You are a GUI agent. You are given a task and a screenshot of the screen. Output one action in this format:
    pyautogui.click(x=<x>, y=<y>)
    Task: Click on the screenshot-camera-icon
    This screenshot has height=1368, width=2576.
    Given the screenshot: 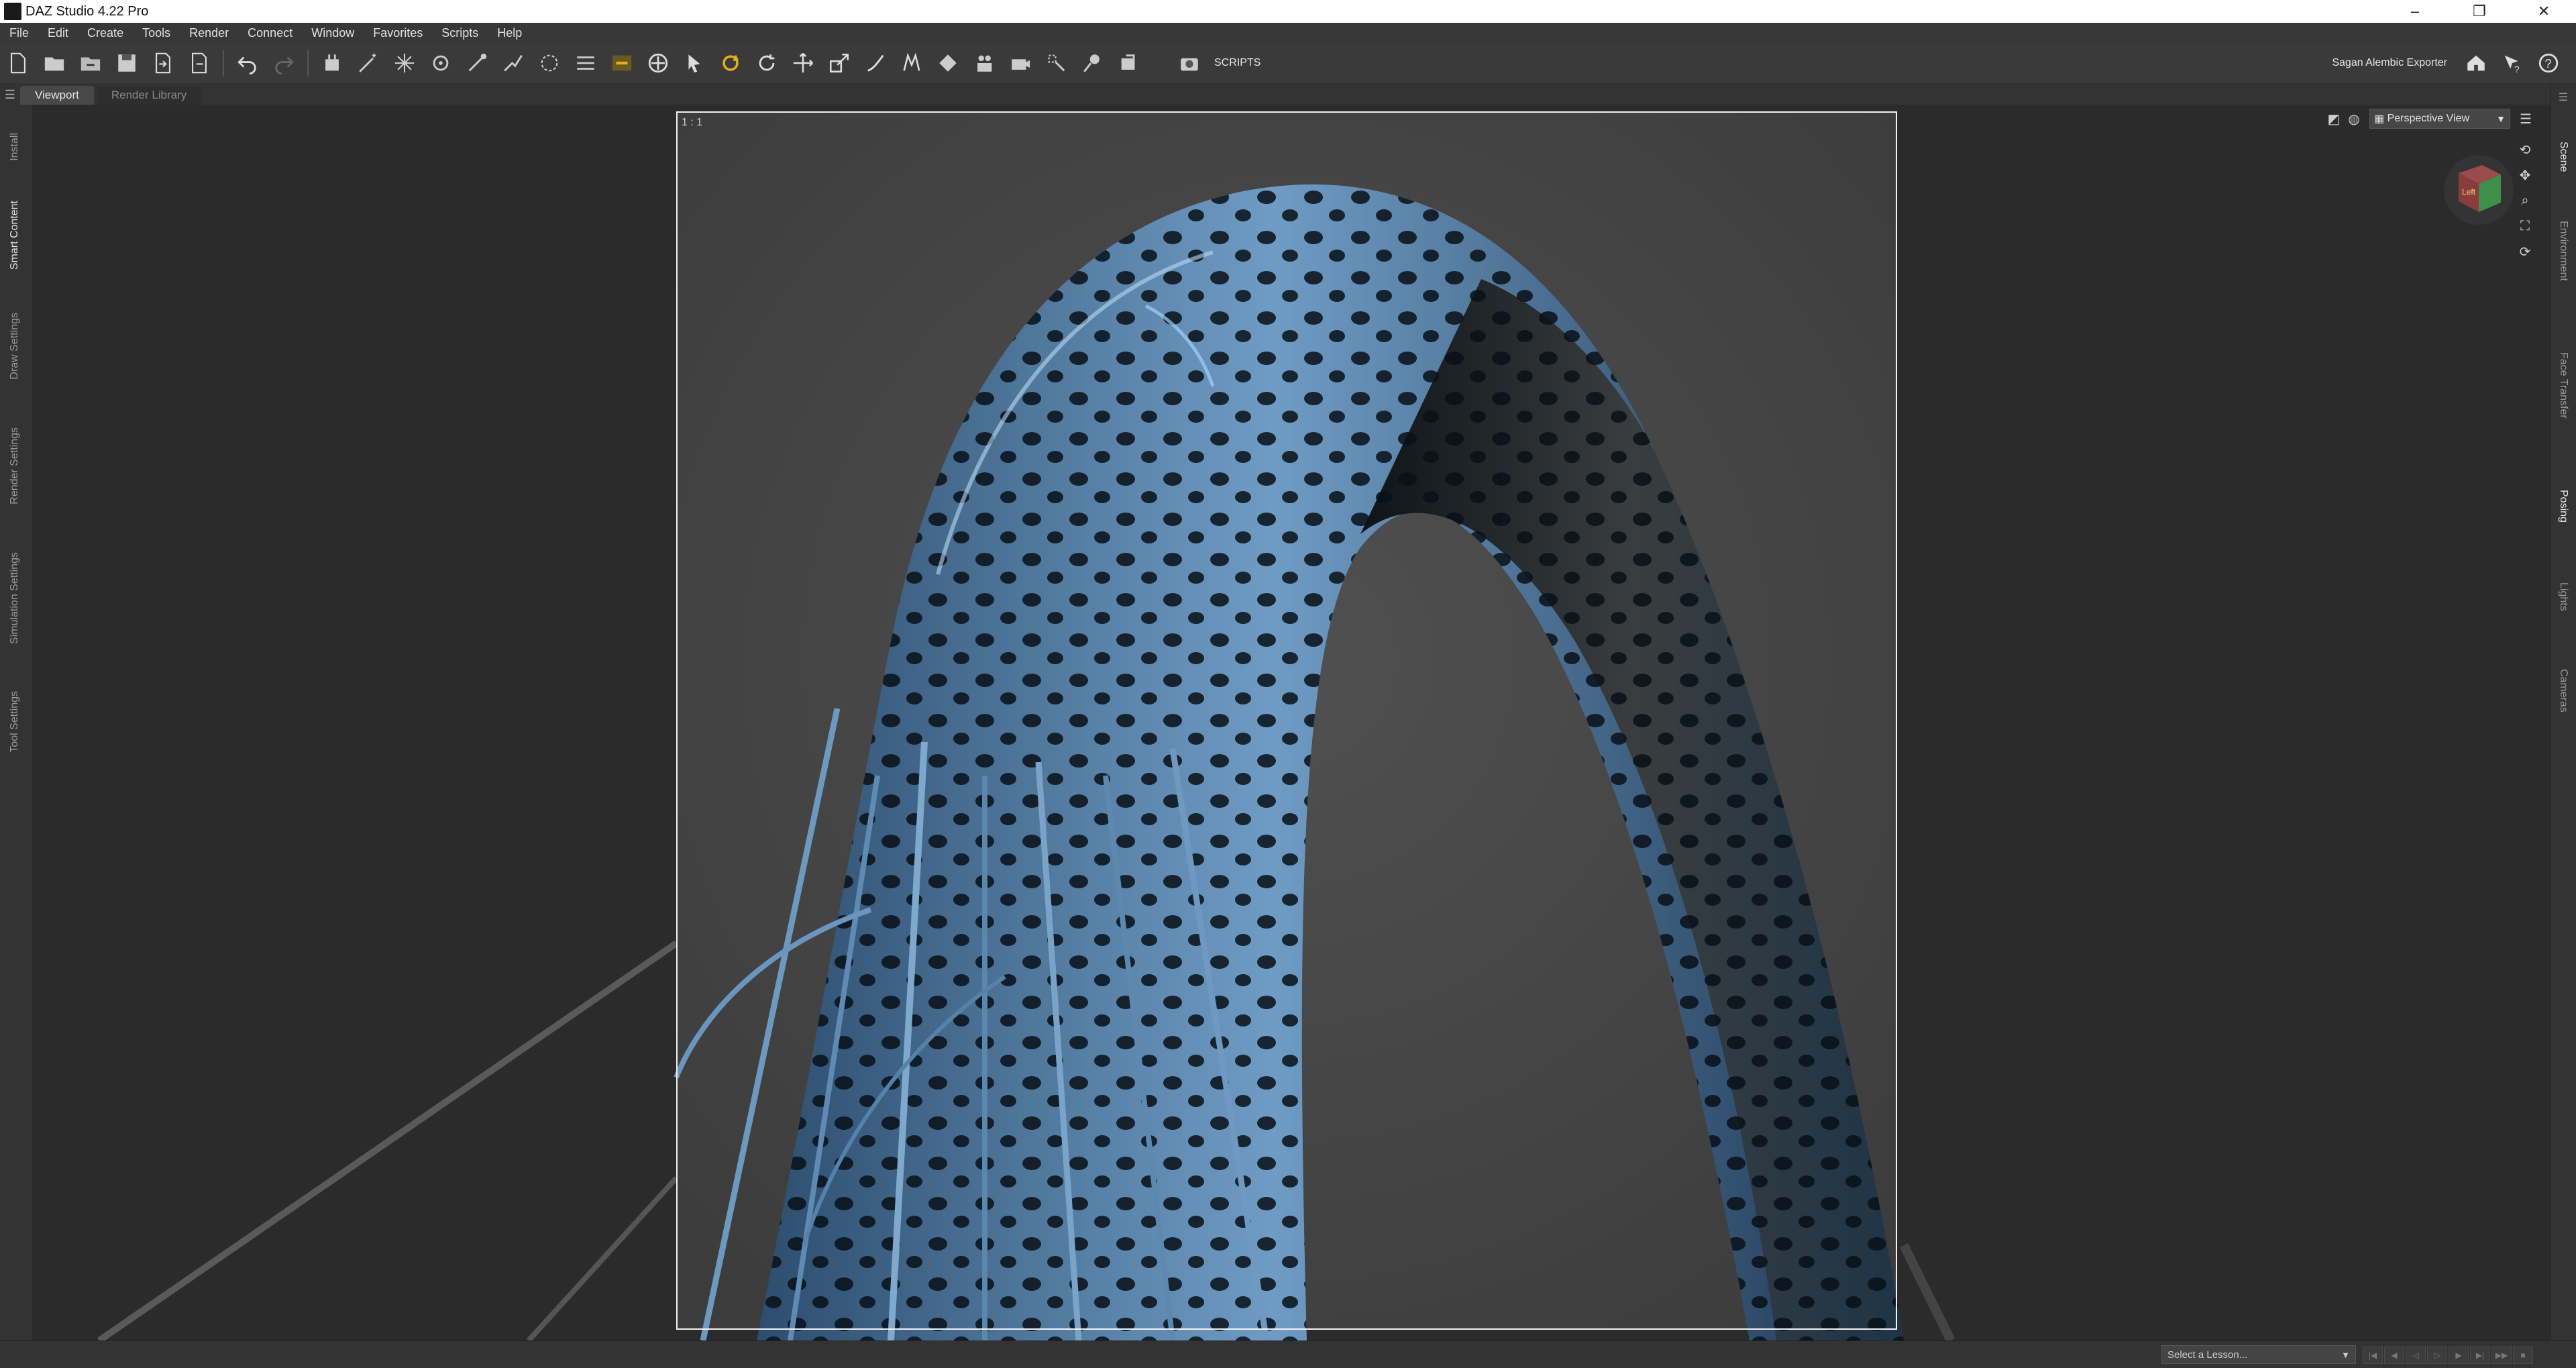 What is the action you would take?
    pyautogui.click(x=1189, y=63)
    